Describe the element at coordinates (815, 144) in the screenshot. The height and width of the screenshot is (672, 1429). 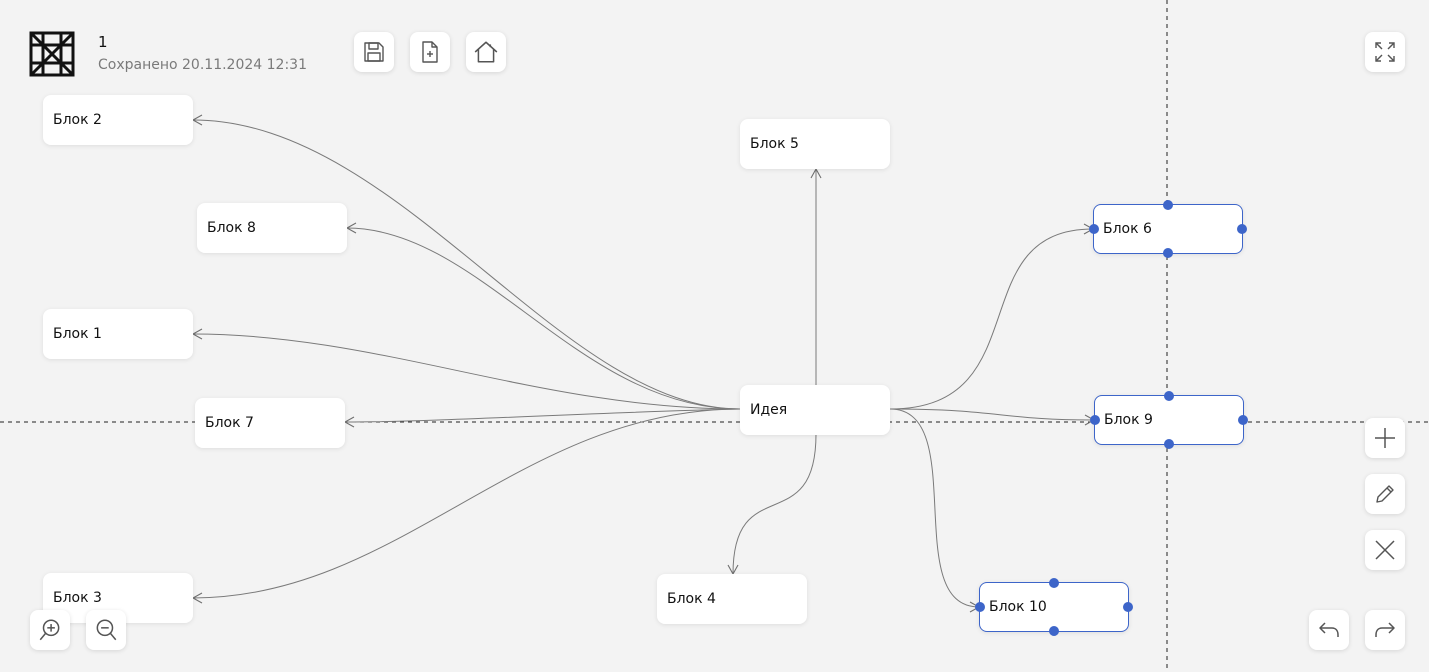
I see `node-block-5: Блок 5` at that location.